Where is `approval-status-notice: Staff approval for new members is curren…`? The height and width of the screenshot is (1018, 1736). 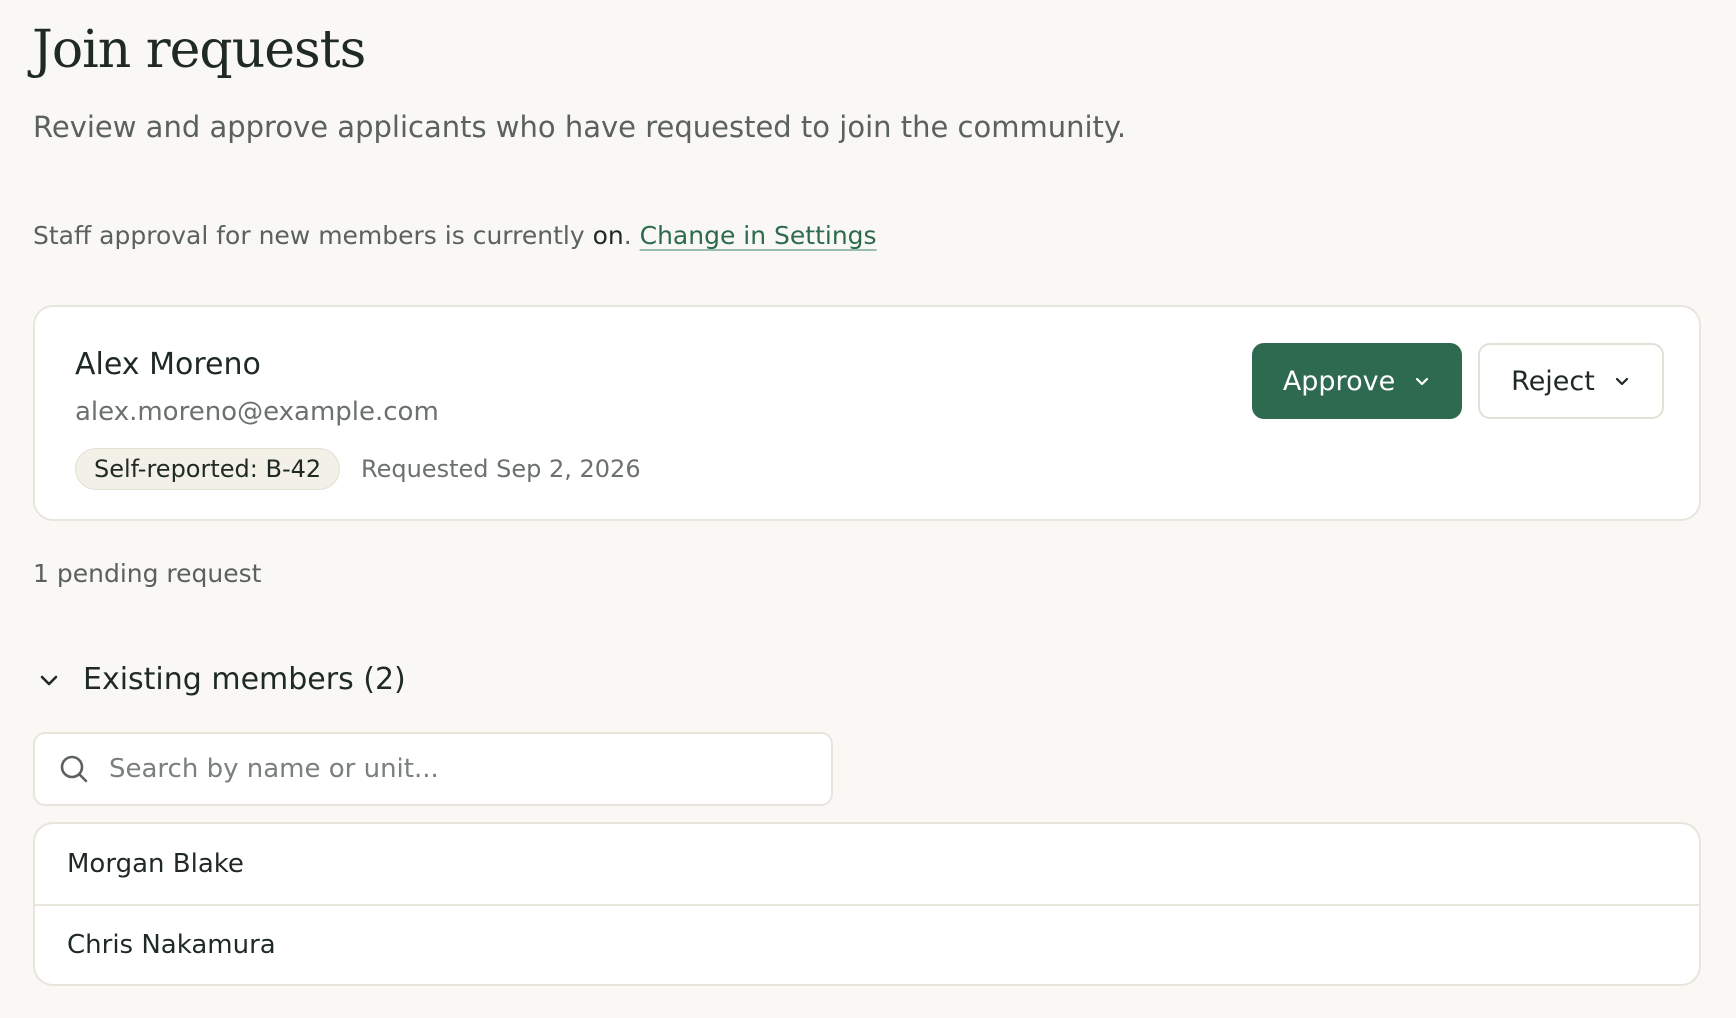
approval-status-notice: Staff approval for new members is curren… is located at coordinates (455, 235).